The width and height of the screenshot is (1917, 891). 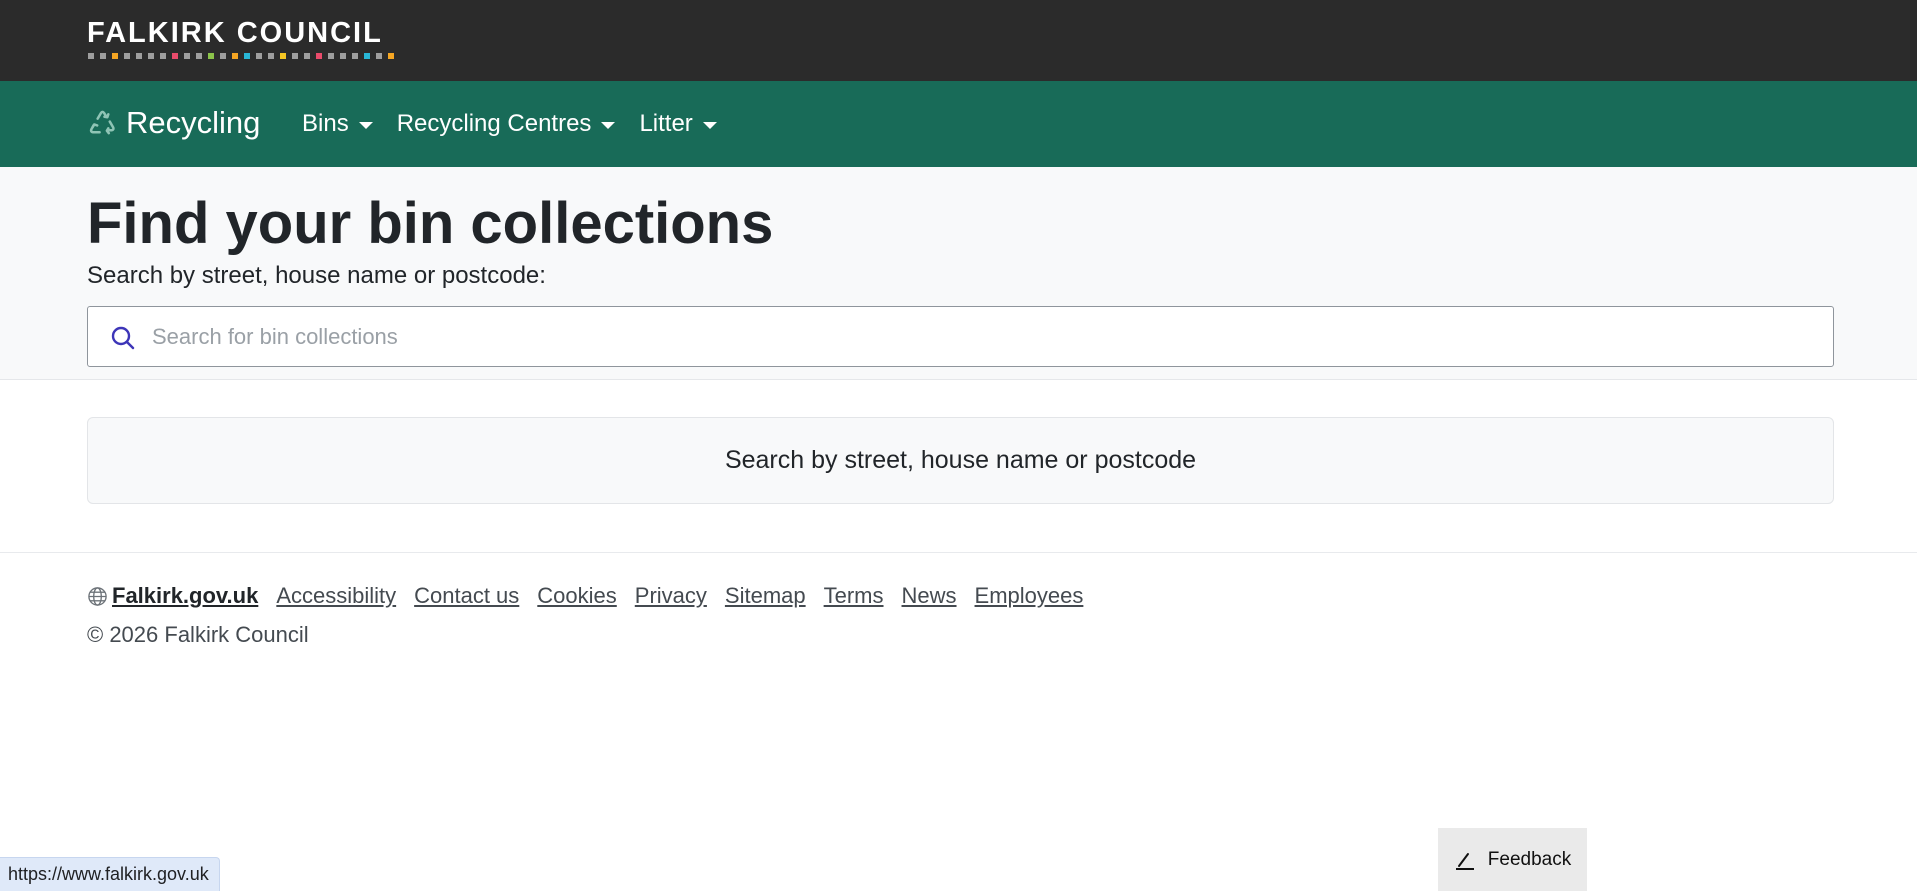 What do you see at coordinates (110, 874) in the screenshot?
I see `status-bar-url: https://www.falkirk.gov.uk` at bounding box center [110, 874].